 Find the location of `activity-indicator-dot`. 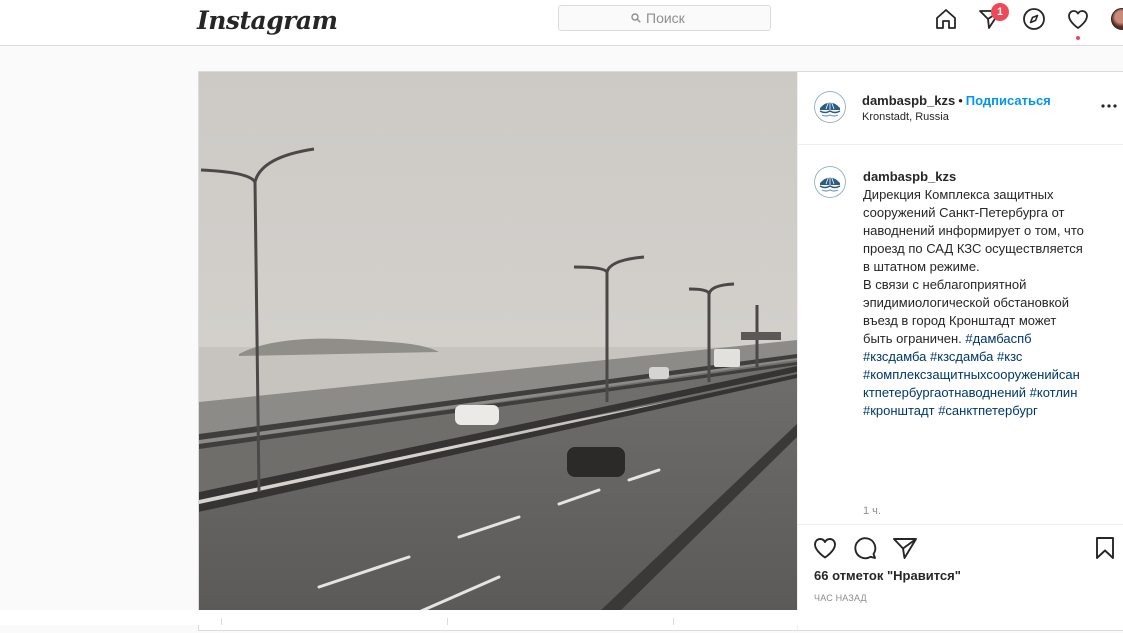

activity-indicator-dot is located at coordinates (1078, 38).